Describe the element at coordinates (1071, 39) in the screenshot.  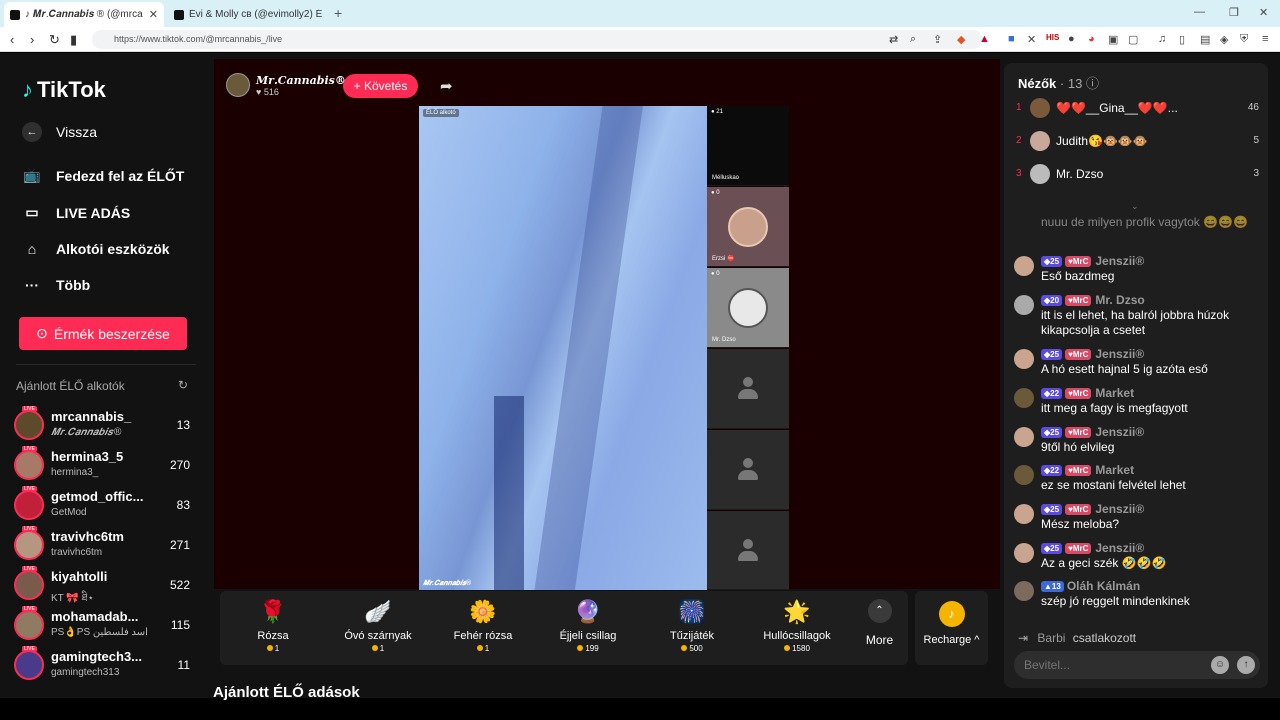
I see `extension-c-icon: ●` at that location.